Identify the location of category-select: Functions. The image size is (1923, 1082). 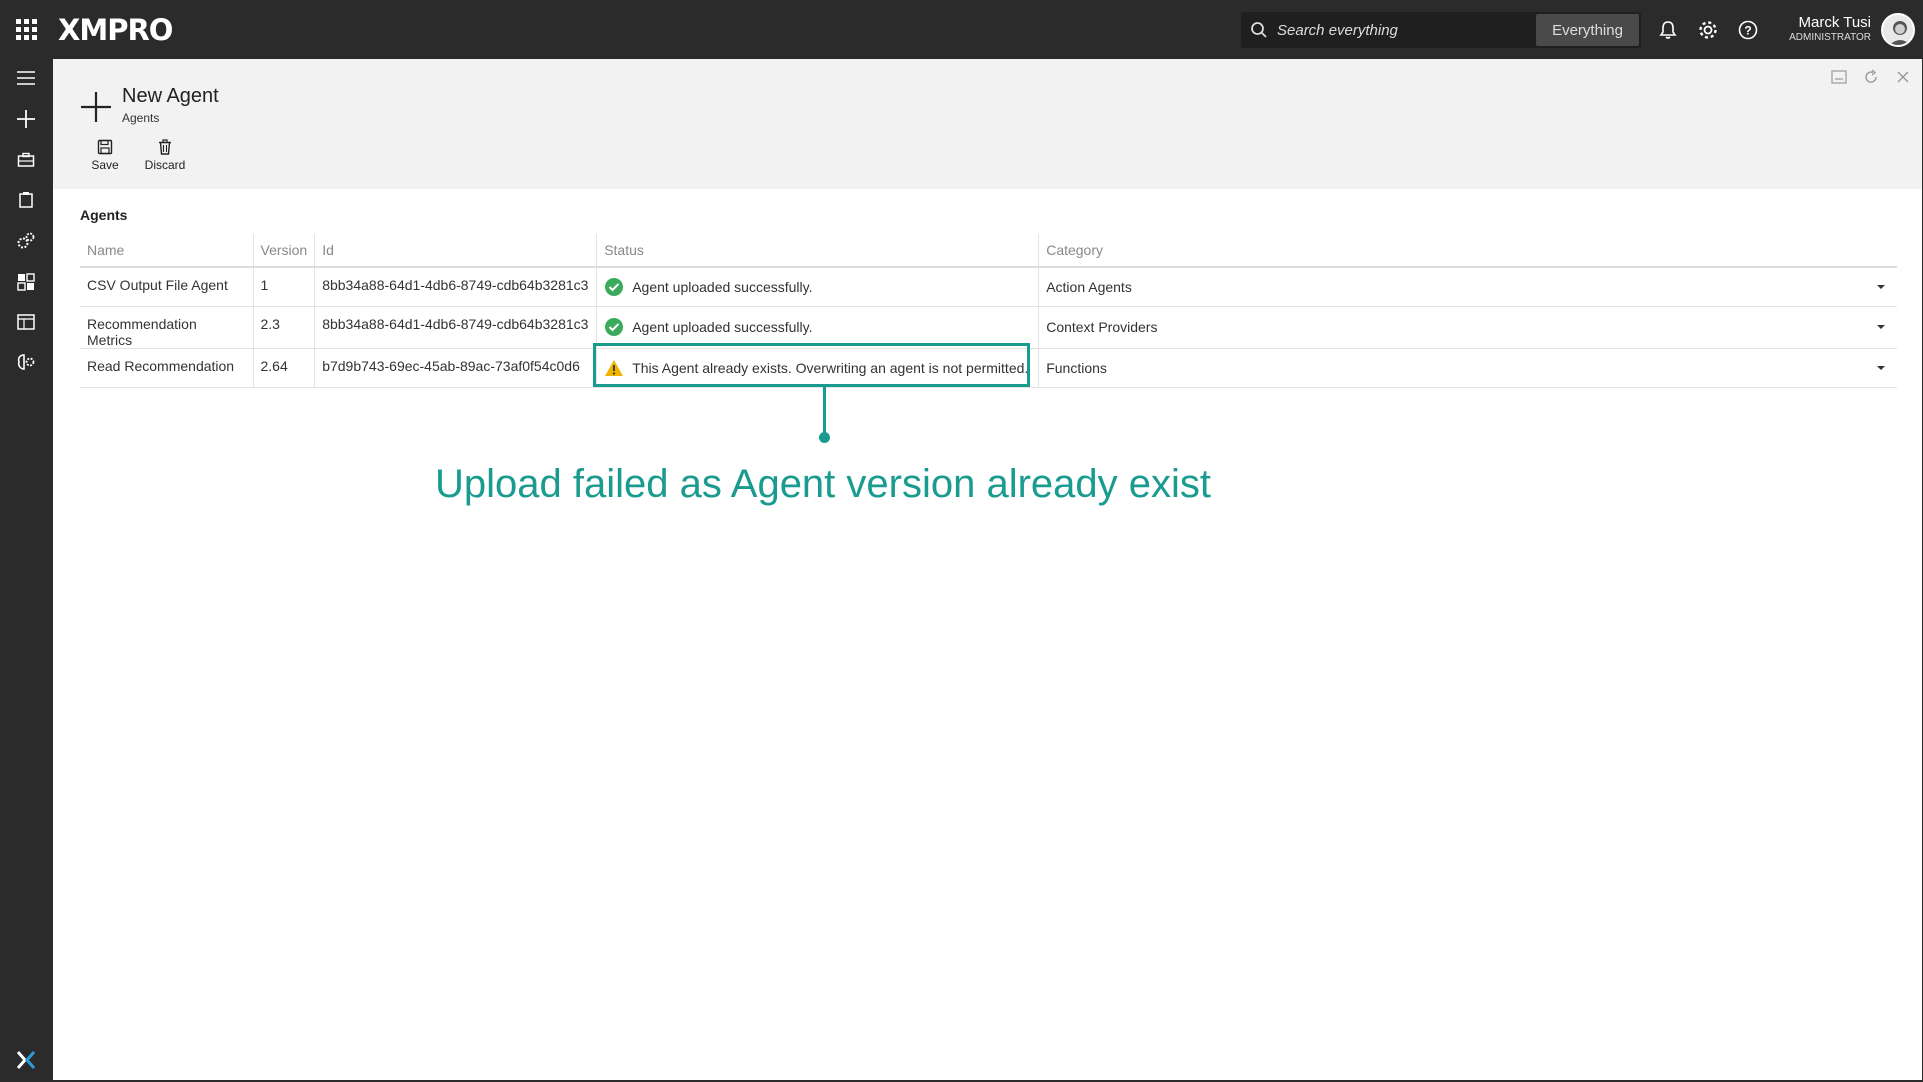
(1076, 368).